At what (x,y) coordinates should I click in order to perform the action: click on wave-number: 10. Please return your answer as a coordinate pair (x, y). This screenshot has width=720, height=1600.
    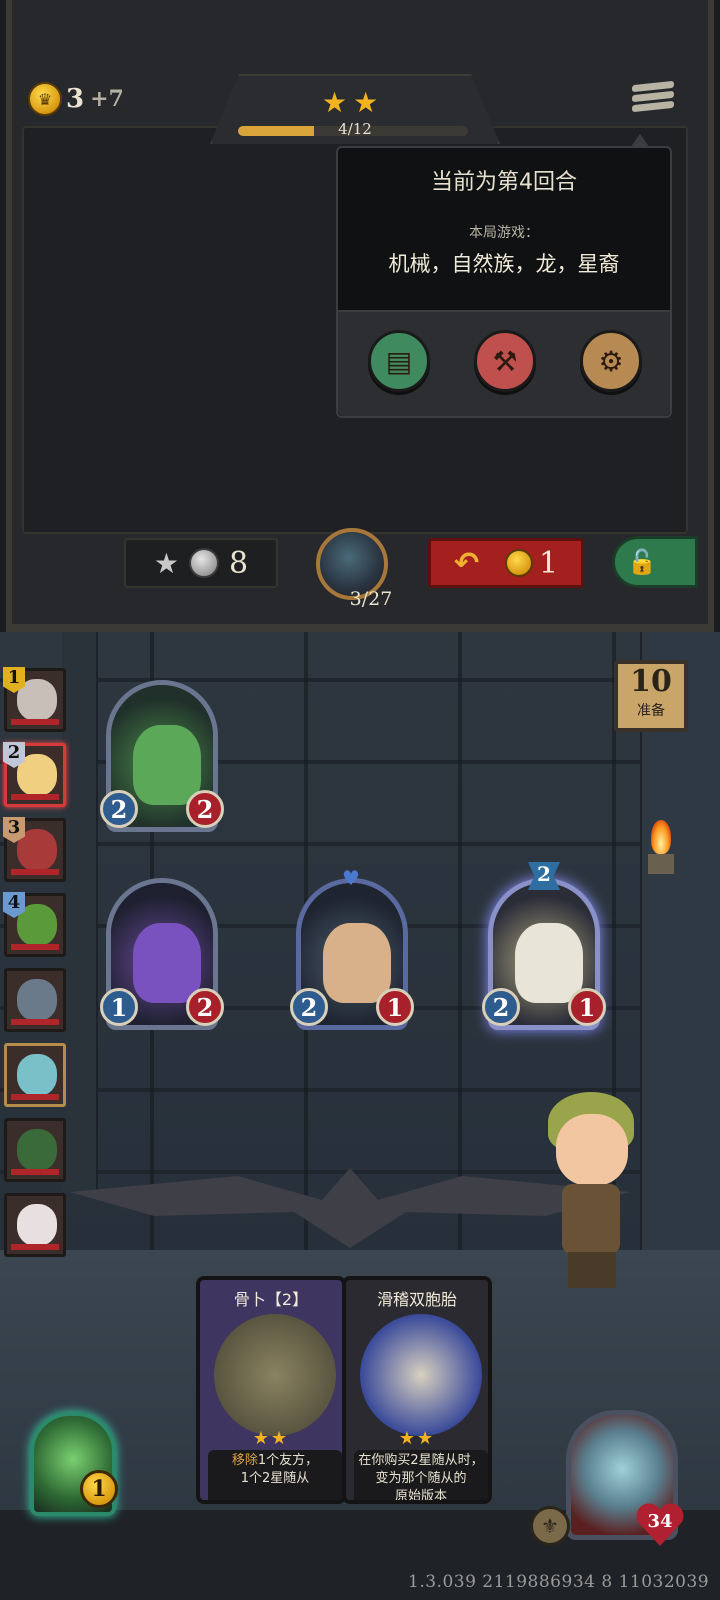
    Looking at the image, I should click on (651, 681).